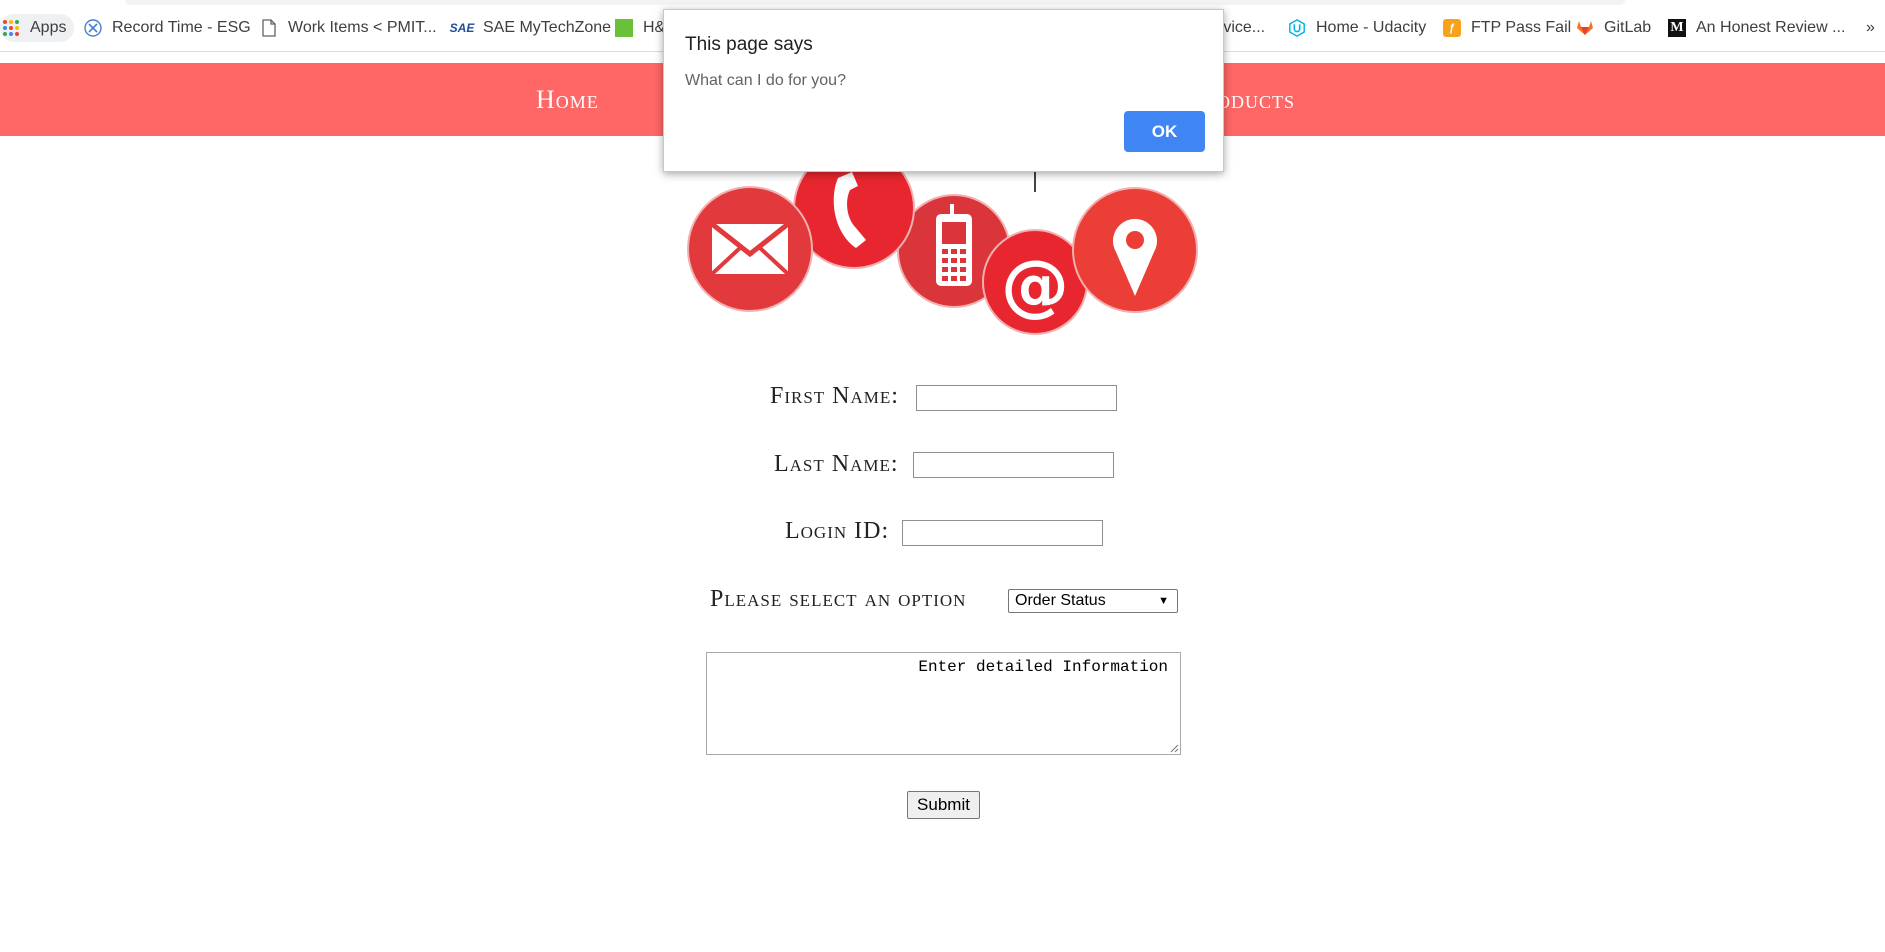 The height and width of the screenshot is (952, 1885). I want to click on resize-grip-icon, so click(1174, 748).